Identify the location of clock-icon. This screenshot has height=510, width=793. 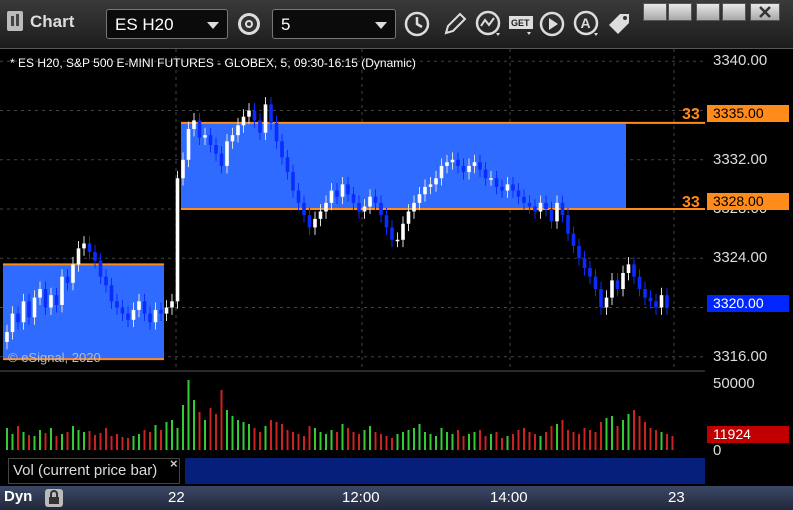
(417, 24).